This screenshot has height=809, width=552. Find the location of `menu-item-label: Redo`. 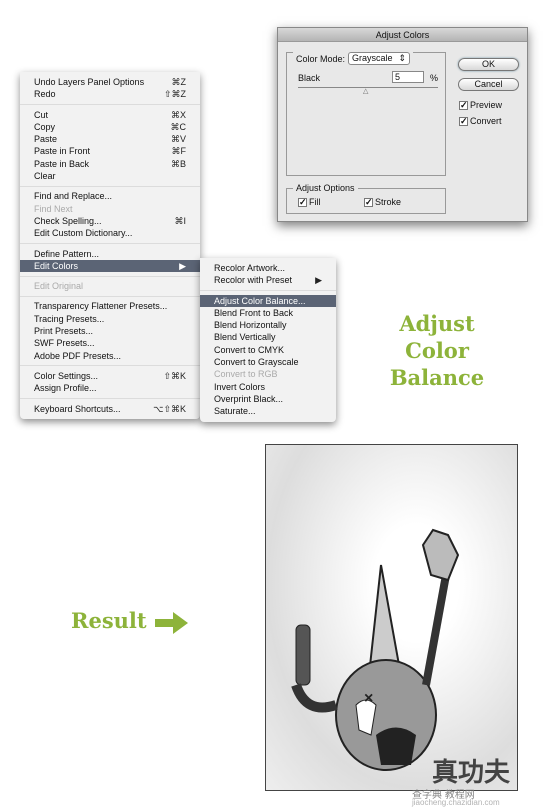

menu-item-label: Redo is located at coordinates (45, 94).